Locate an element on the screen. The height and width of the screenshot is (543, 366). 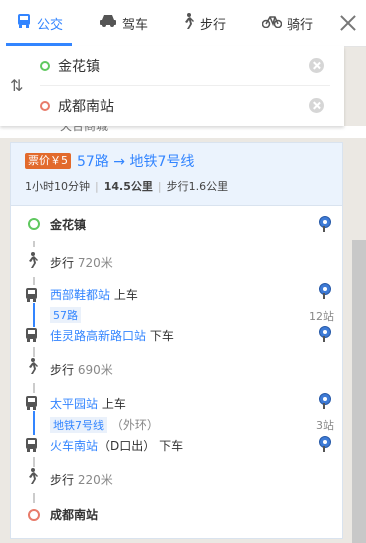
tab-drive-label: 驾车 is located at coordinates (135, 25).